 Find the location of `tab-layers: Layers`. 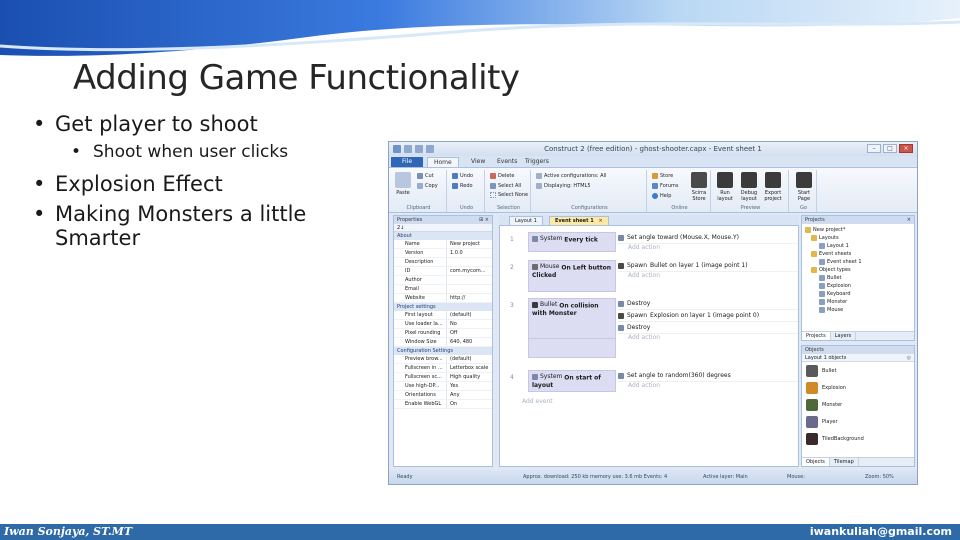

tab-layers: Layers is located at coordinates (844, 336).